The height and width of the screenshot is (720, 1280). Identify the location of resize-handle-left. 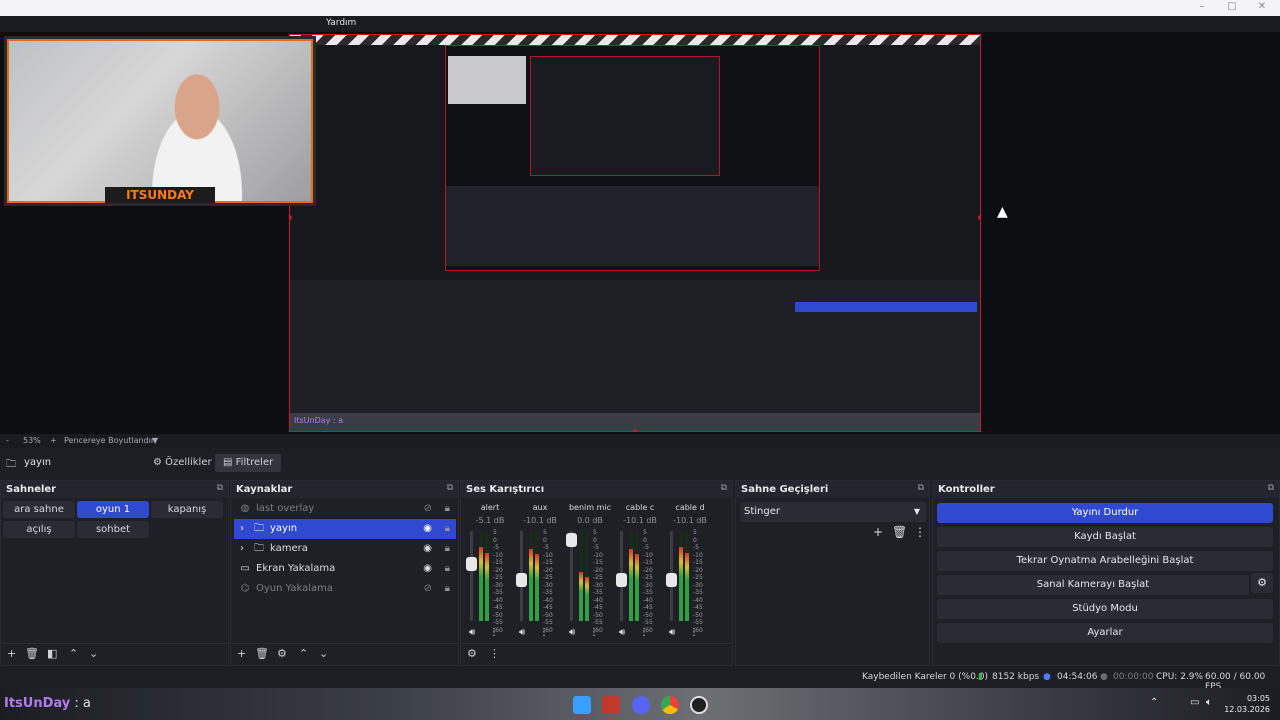
(291, 217).